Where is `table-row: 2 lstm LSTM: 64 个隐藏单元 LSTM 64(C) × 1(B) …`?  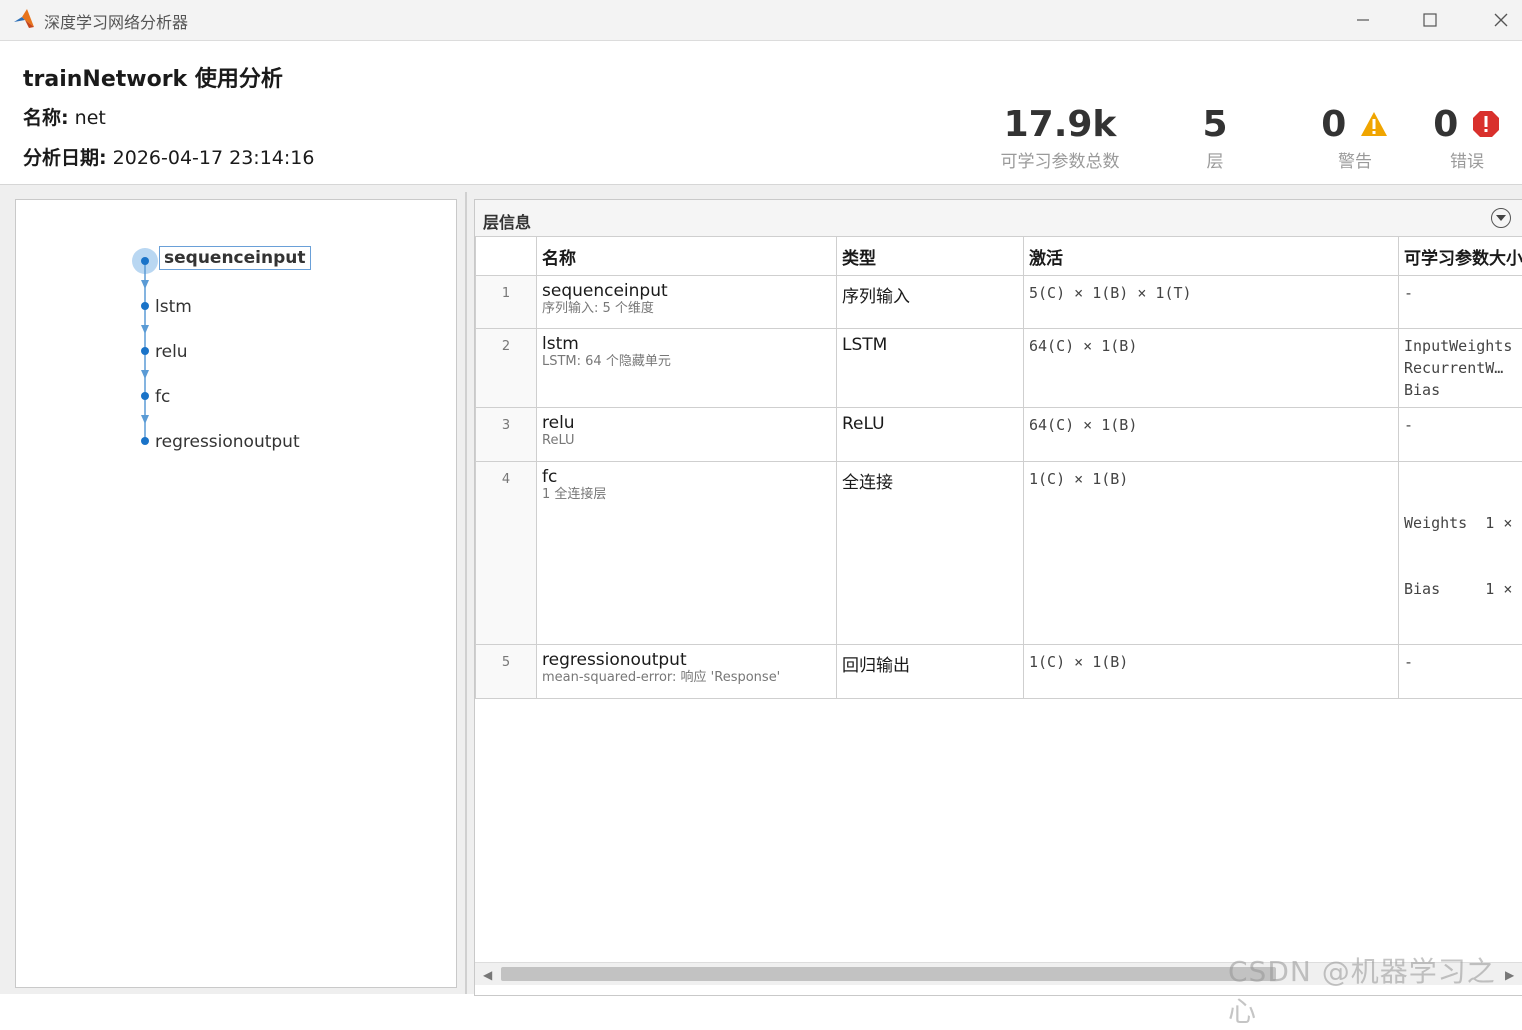 table-row: 2 lstm LSTM: 64 个隐藏单元 LSTM 64(C) × 1(B) … is located at coordinates (999, 368).